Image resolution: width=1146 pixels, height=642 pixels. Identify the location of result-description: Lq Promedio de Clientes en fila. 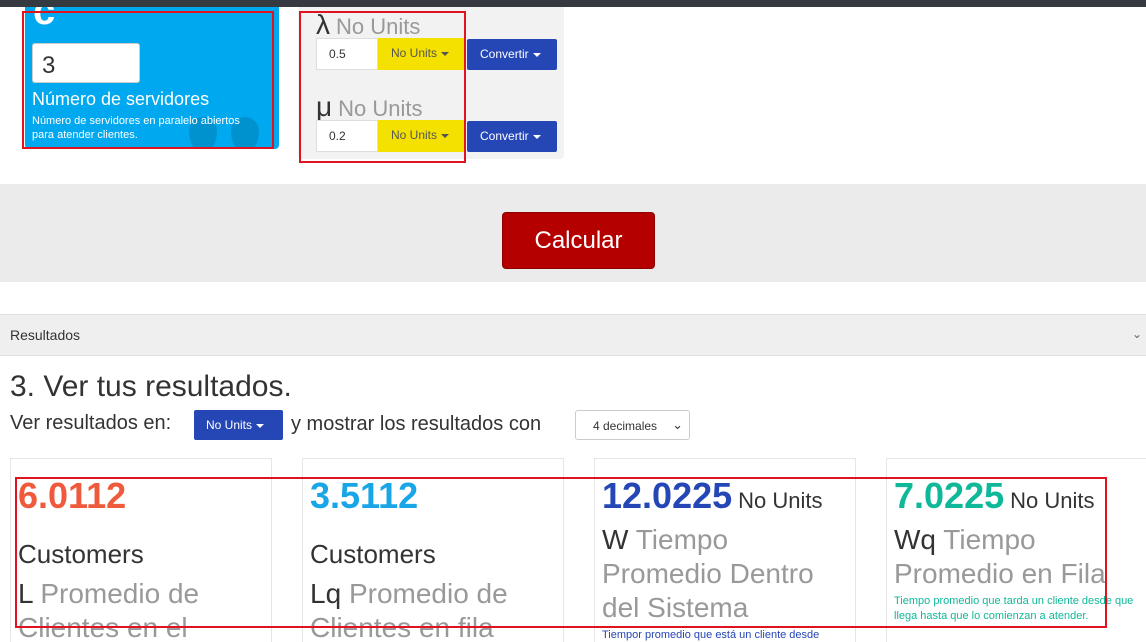
(435, 609).